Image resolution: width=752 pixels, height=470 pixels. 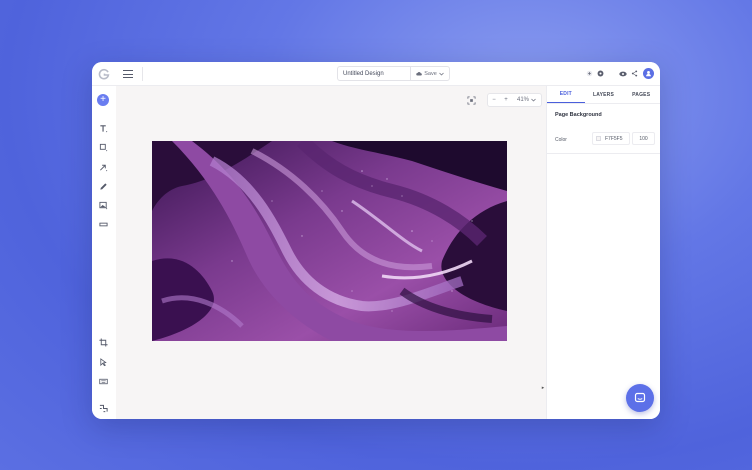 What do you see at coordinates (103, 205) in the screenshot?
I see `image-tool-icon` at bounding box center [103, 205].